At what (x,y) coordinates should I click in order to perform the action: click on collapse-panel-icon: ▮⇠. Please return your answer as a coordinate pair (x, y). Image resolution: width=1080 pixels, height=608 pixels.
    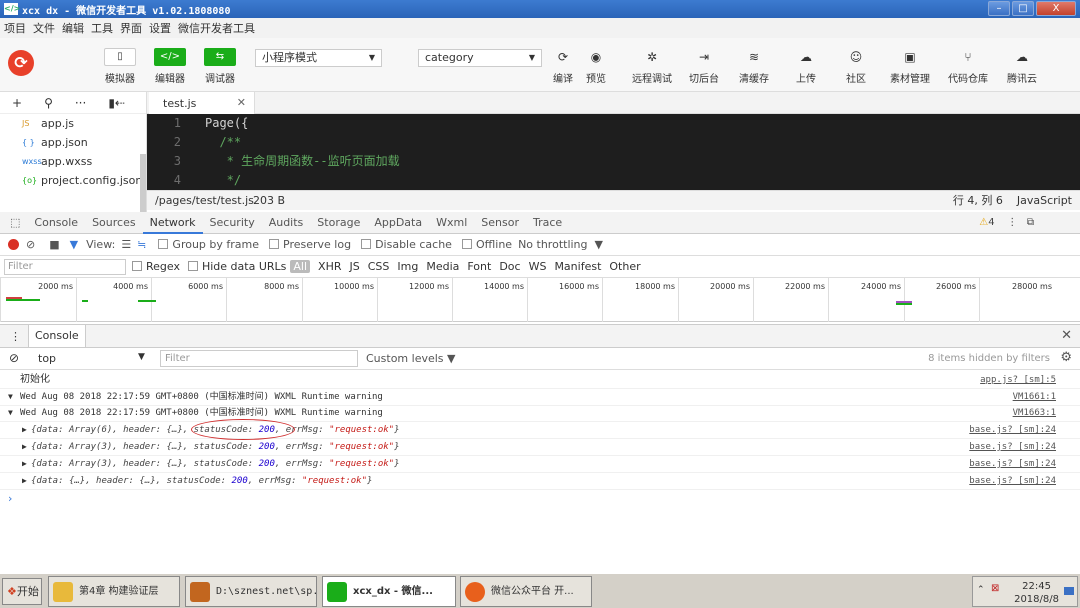
    Looking at the image, I should click on (116, 103).